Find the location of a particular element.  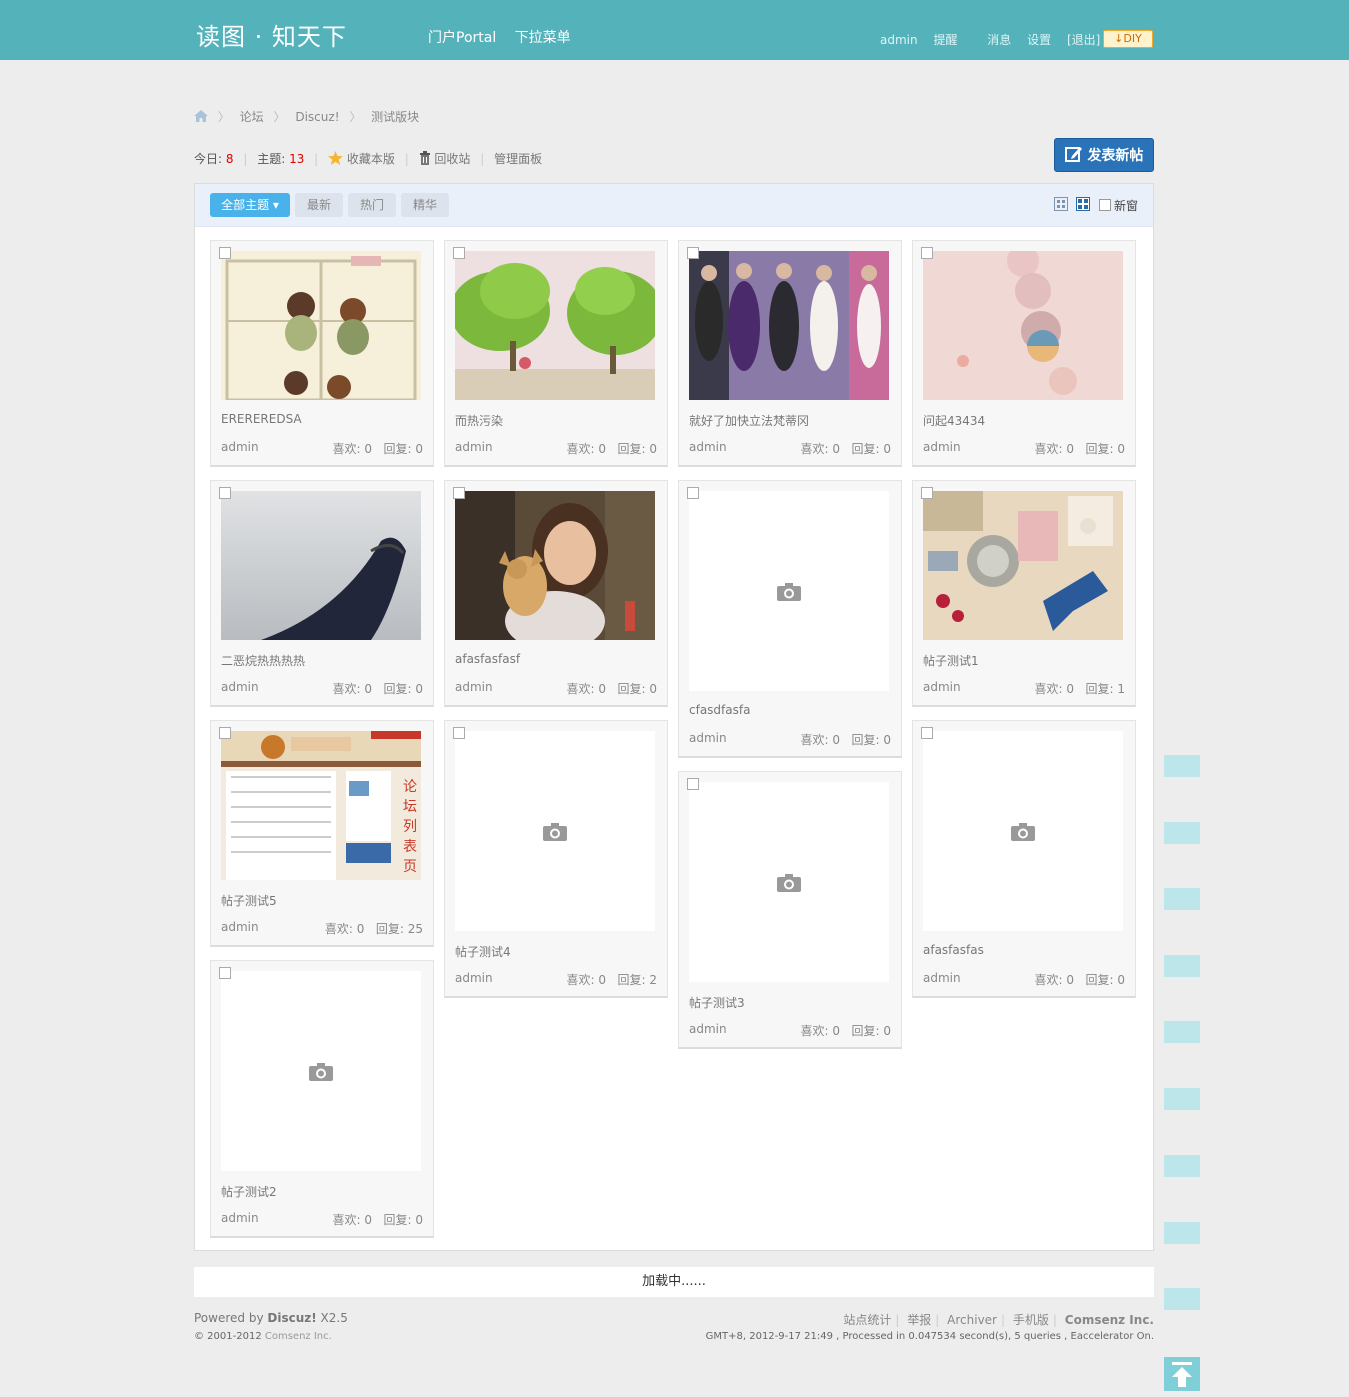

thread-title: afasfasfas is located at coordinates (953, 950).